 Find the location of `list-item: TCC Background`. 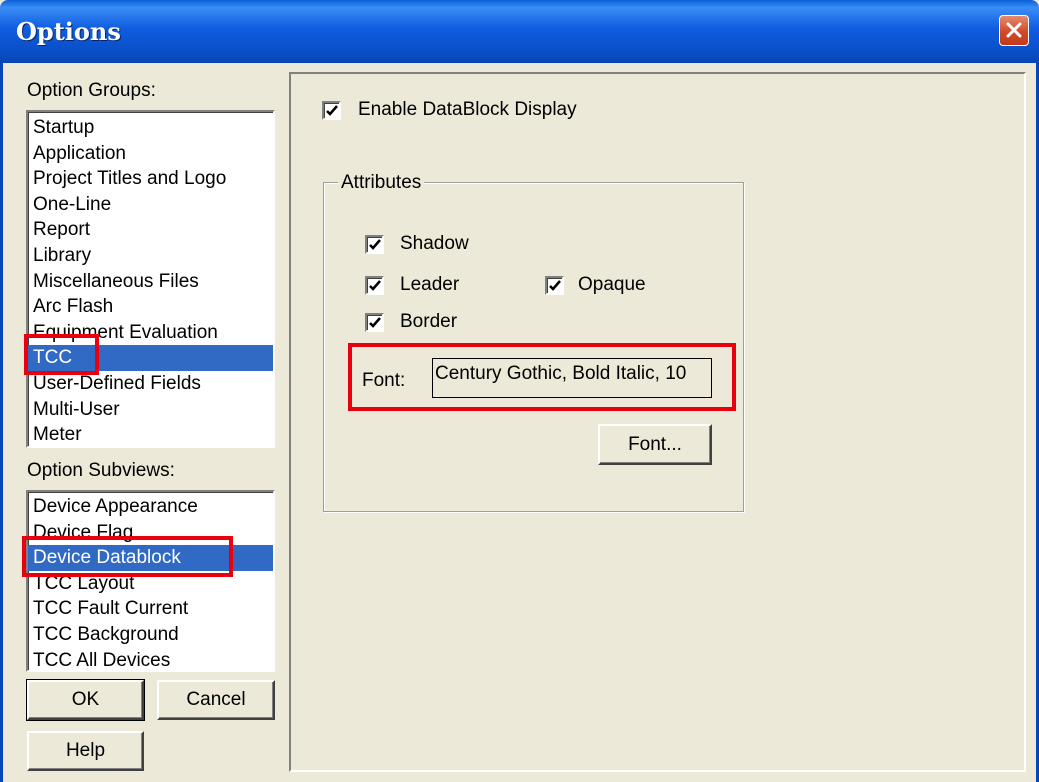

list-item: TCC Background is located at coordinates (150, 635).